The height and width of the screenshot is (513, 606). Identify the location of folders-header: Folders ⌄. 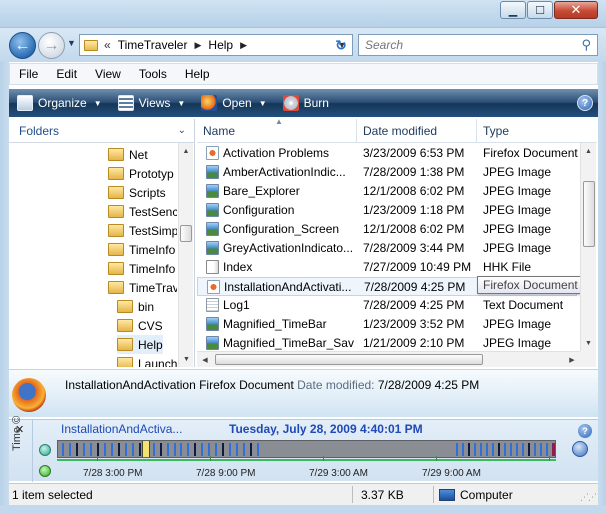
(101, 131).